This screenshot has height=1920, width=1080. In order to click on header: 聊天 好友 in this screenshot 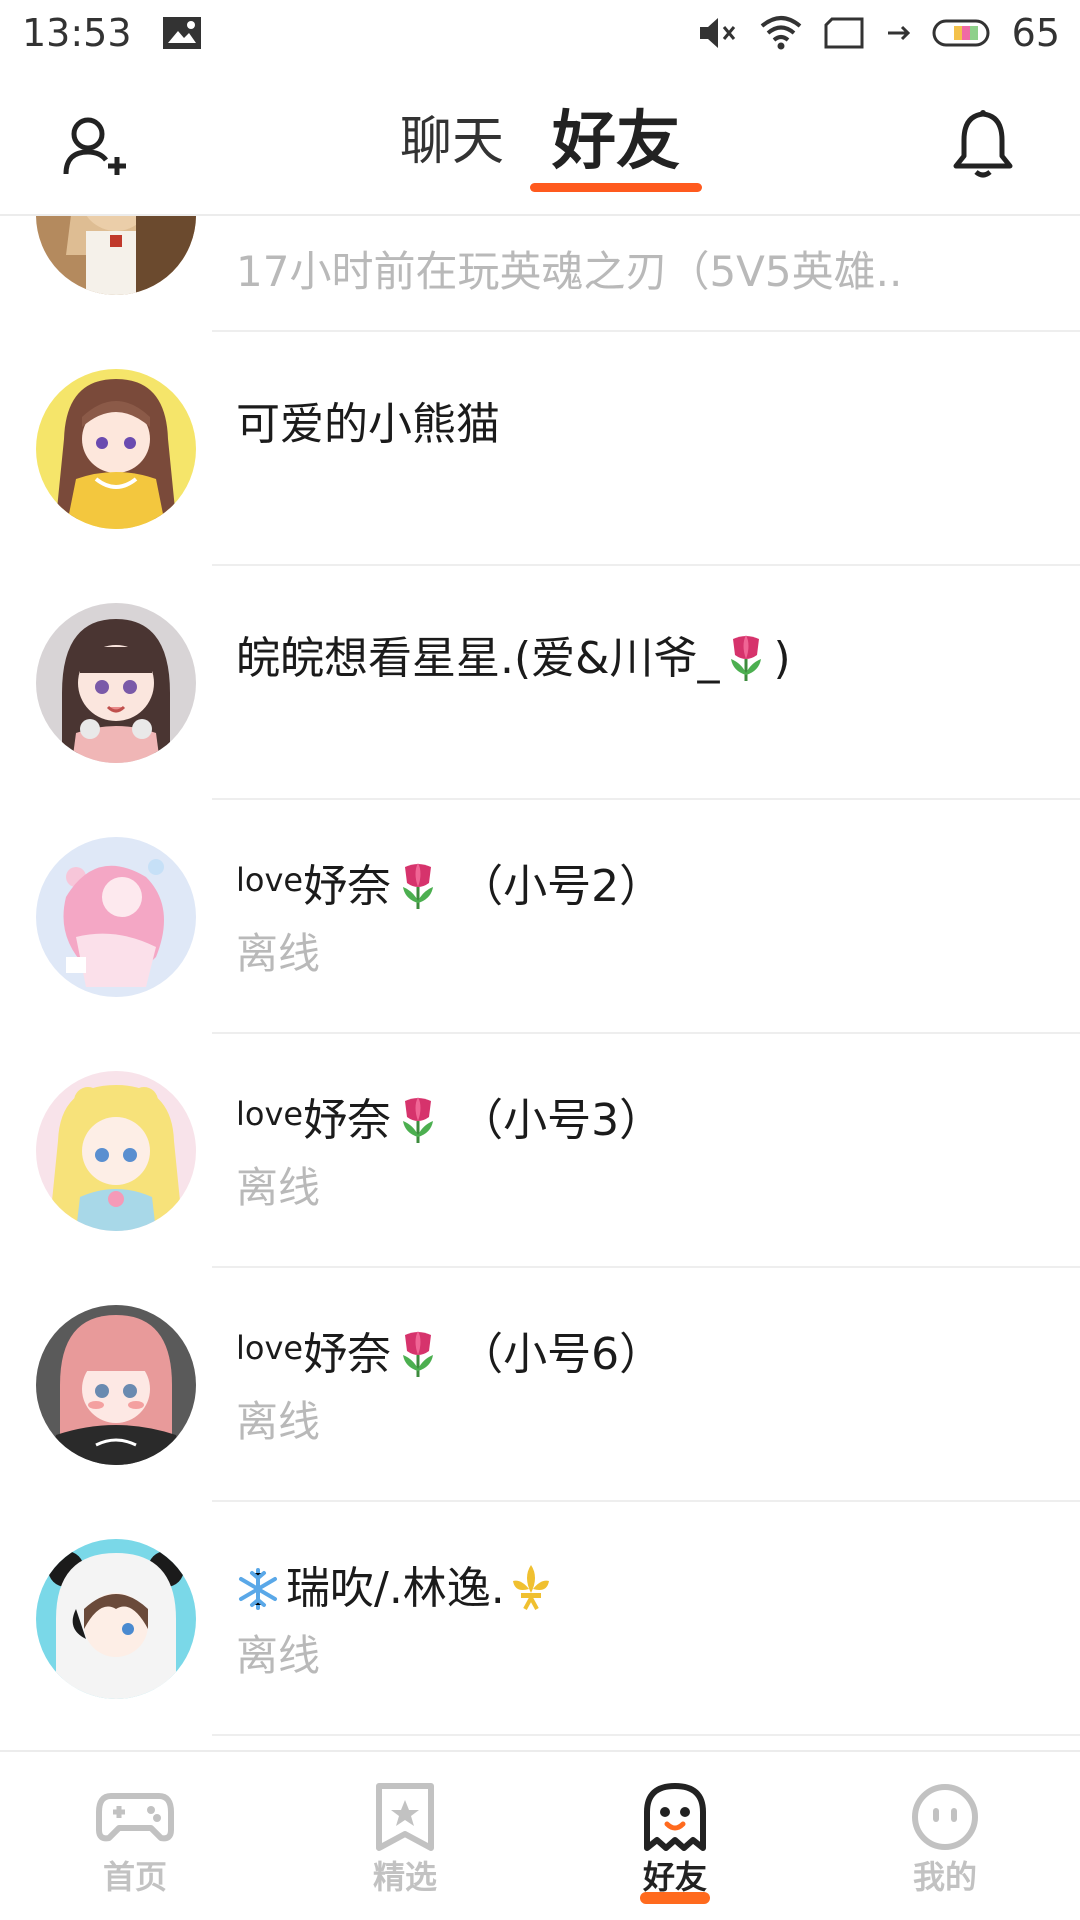, I will do `click(540, 141)`.